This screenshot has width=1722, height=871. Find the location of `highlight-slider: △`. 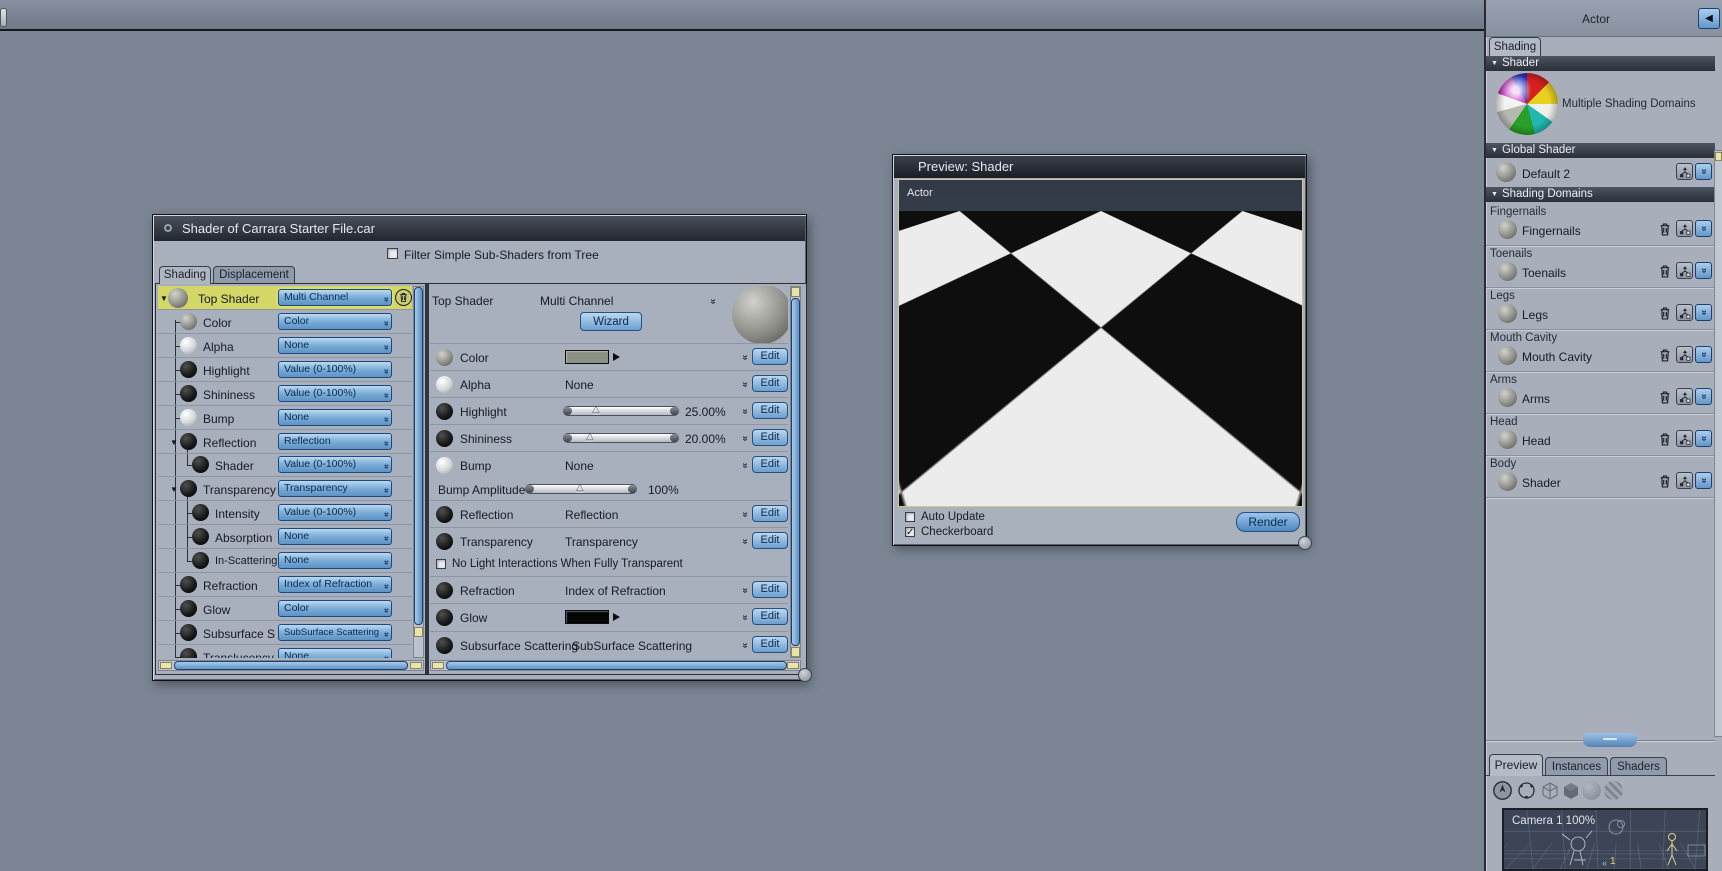

highlight-slider: △ is located at coordinates (621, 410).